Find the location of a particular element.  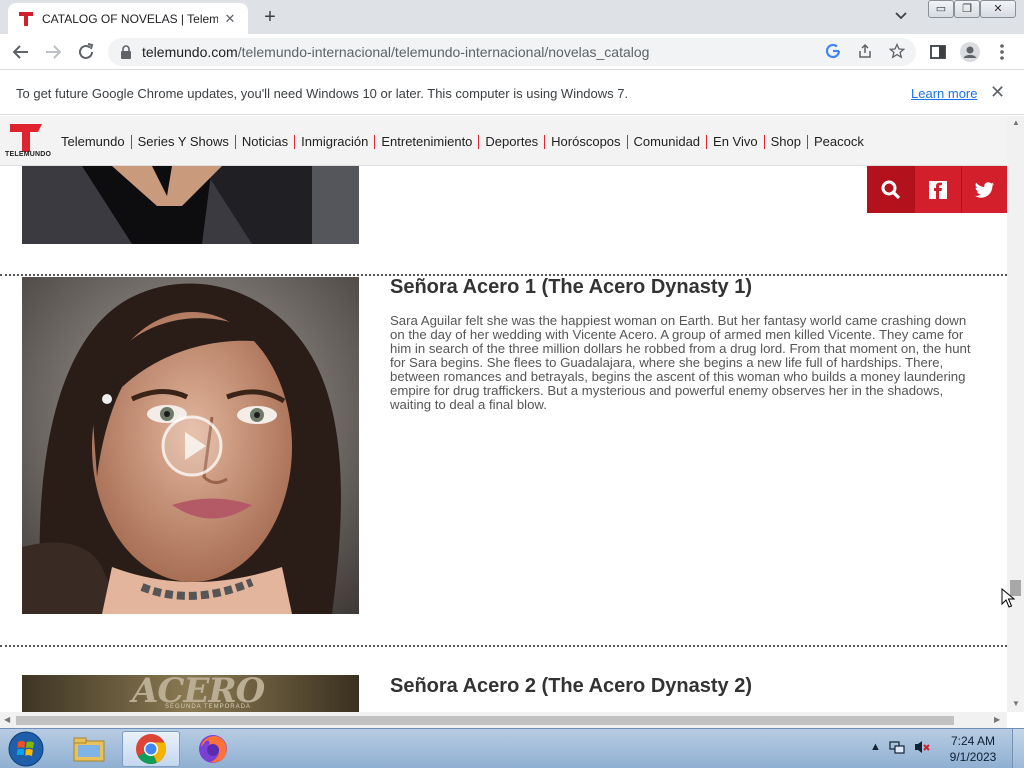

menu-kebab-icon is located at coordinates (1002, 52).